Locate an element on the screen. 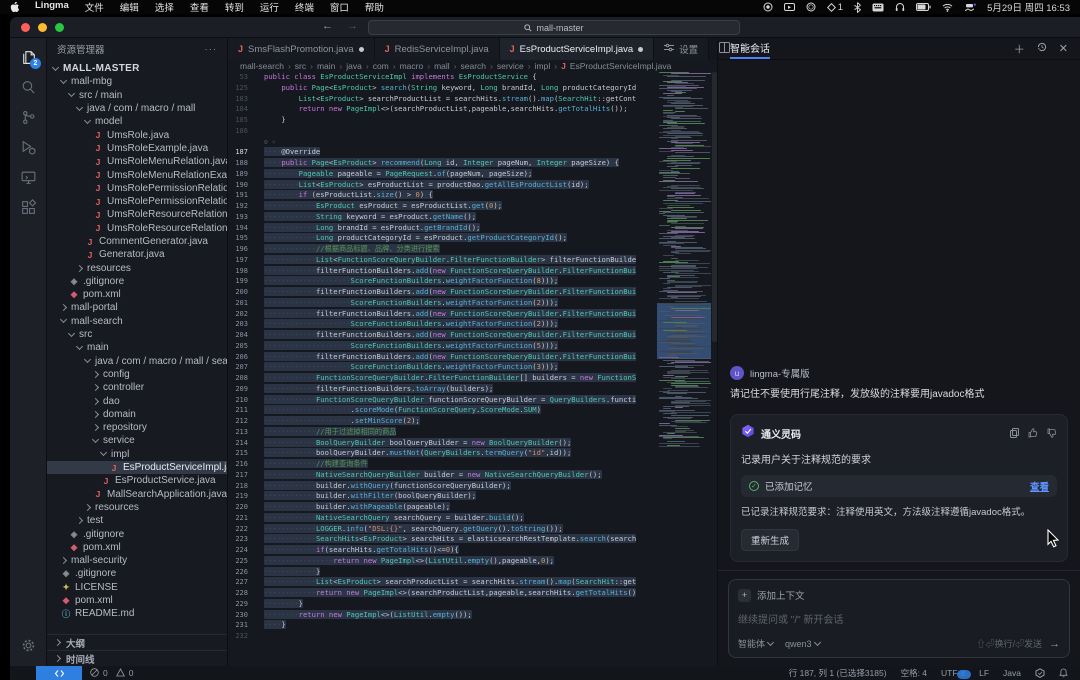  view-memory-link: 查看 is located at coordinates (1039, 486).